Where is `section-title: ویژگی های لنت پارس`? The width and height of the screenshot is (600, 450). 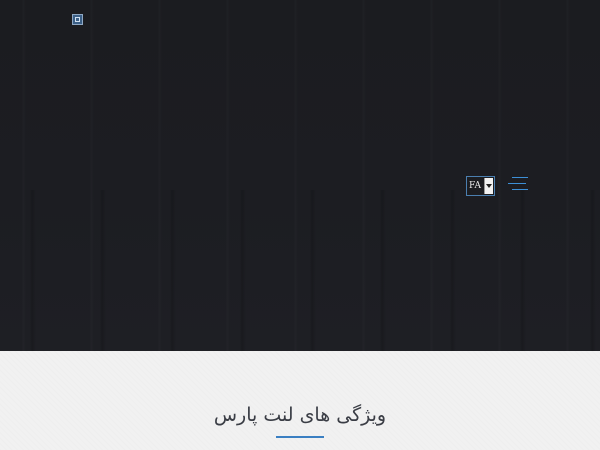 section-title: ویژگی های لنت پارس is located at coordinates (300, 415).